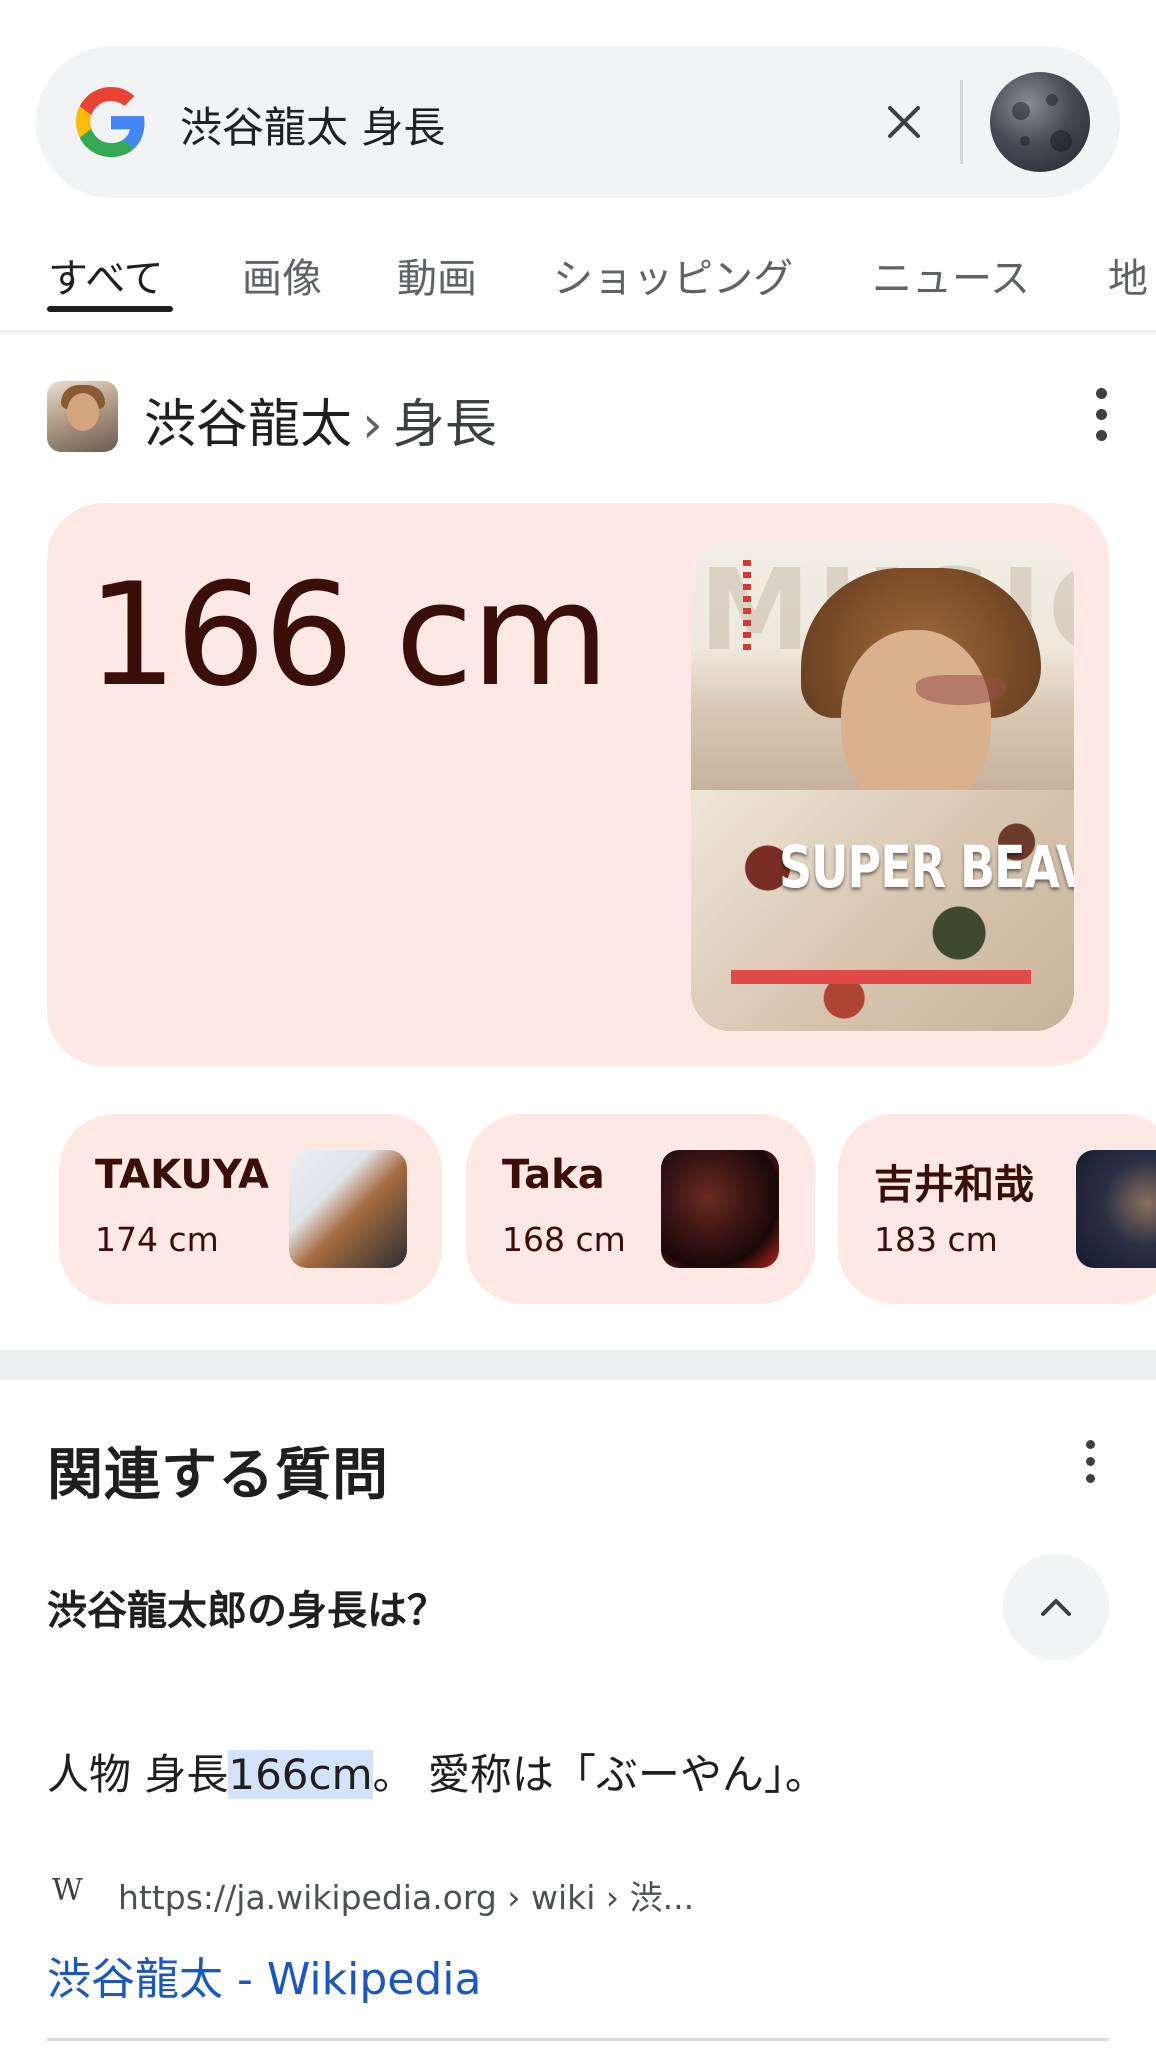 The width and height of the screenshot is (1156, 2048). What do you see at coordinates (564, 1239) in the screenshot?
I see `person-height: 168 cm` at bounding box center [564, 1239].